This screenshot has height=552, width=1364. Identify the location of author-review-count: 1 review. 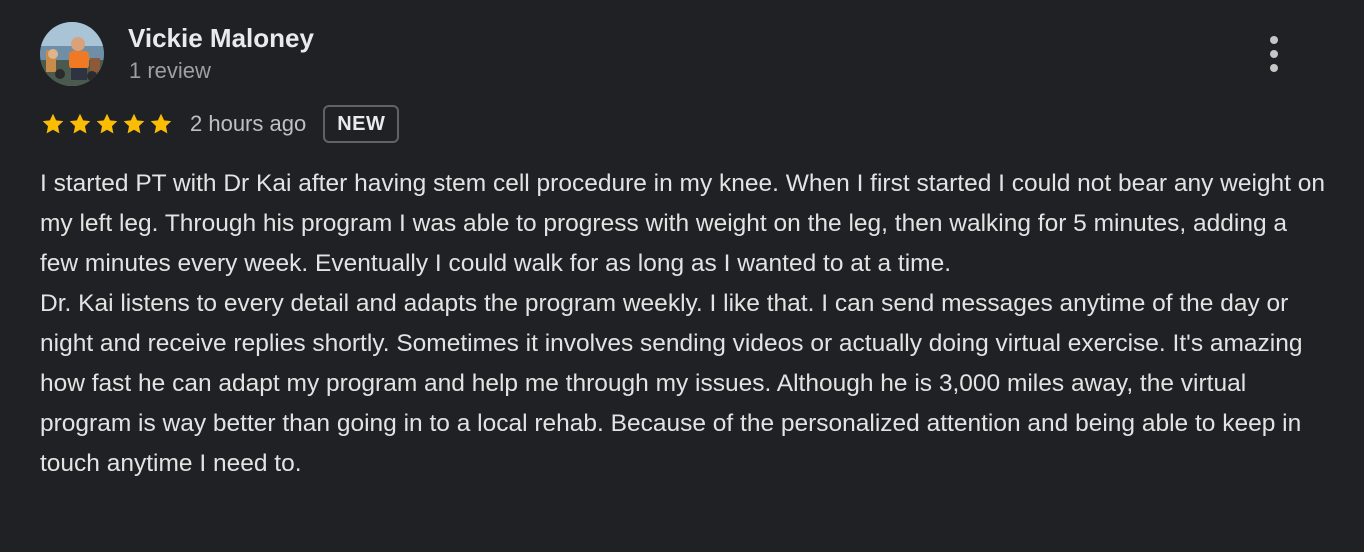
(170, 70).